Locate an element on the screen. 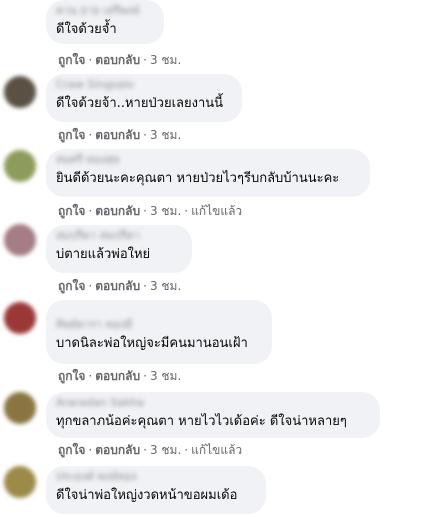 The width and height of the screenshot is (429, 517). comment-text: บาดนิละพ่อใหญ่จะมีคนมานอนเฝ้า is located at coordinates (152, 343).